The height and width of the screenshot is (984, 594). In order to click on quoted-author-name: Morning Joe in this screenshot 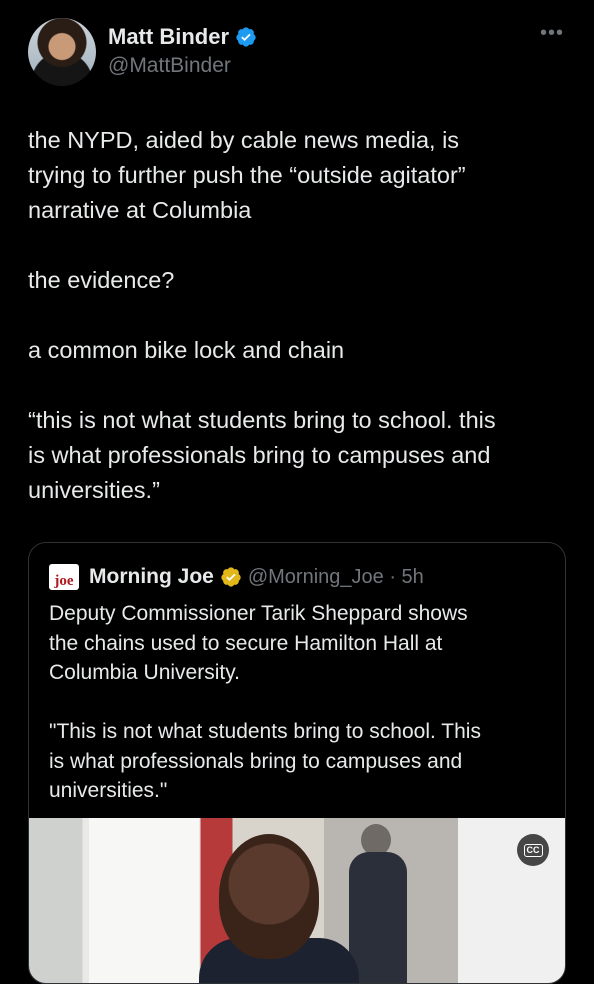, I will do `click(151, 577)`.